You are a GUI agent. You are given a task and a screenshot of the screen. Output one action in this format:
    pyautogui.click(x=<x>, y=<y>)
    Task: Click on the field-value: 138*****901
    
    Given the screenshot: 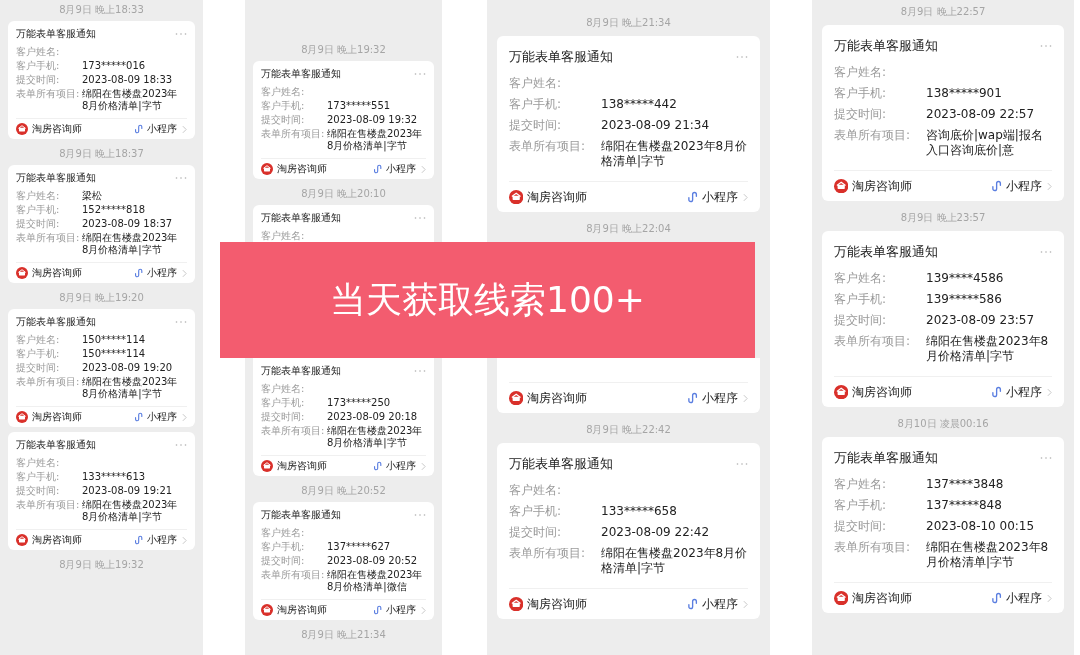 What is the action you would take?
    pyautogui.click(x=964, y=93)
    